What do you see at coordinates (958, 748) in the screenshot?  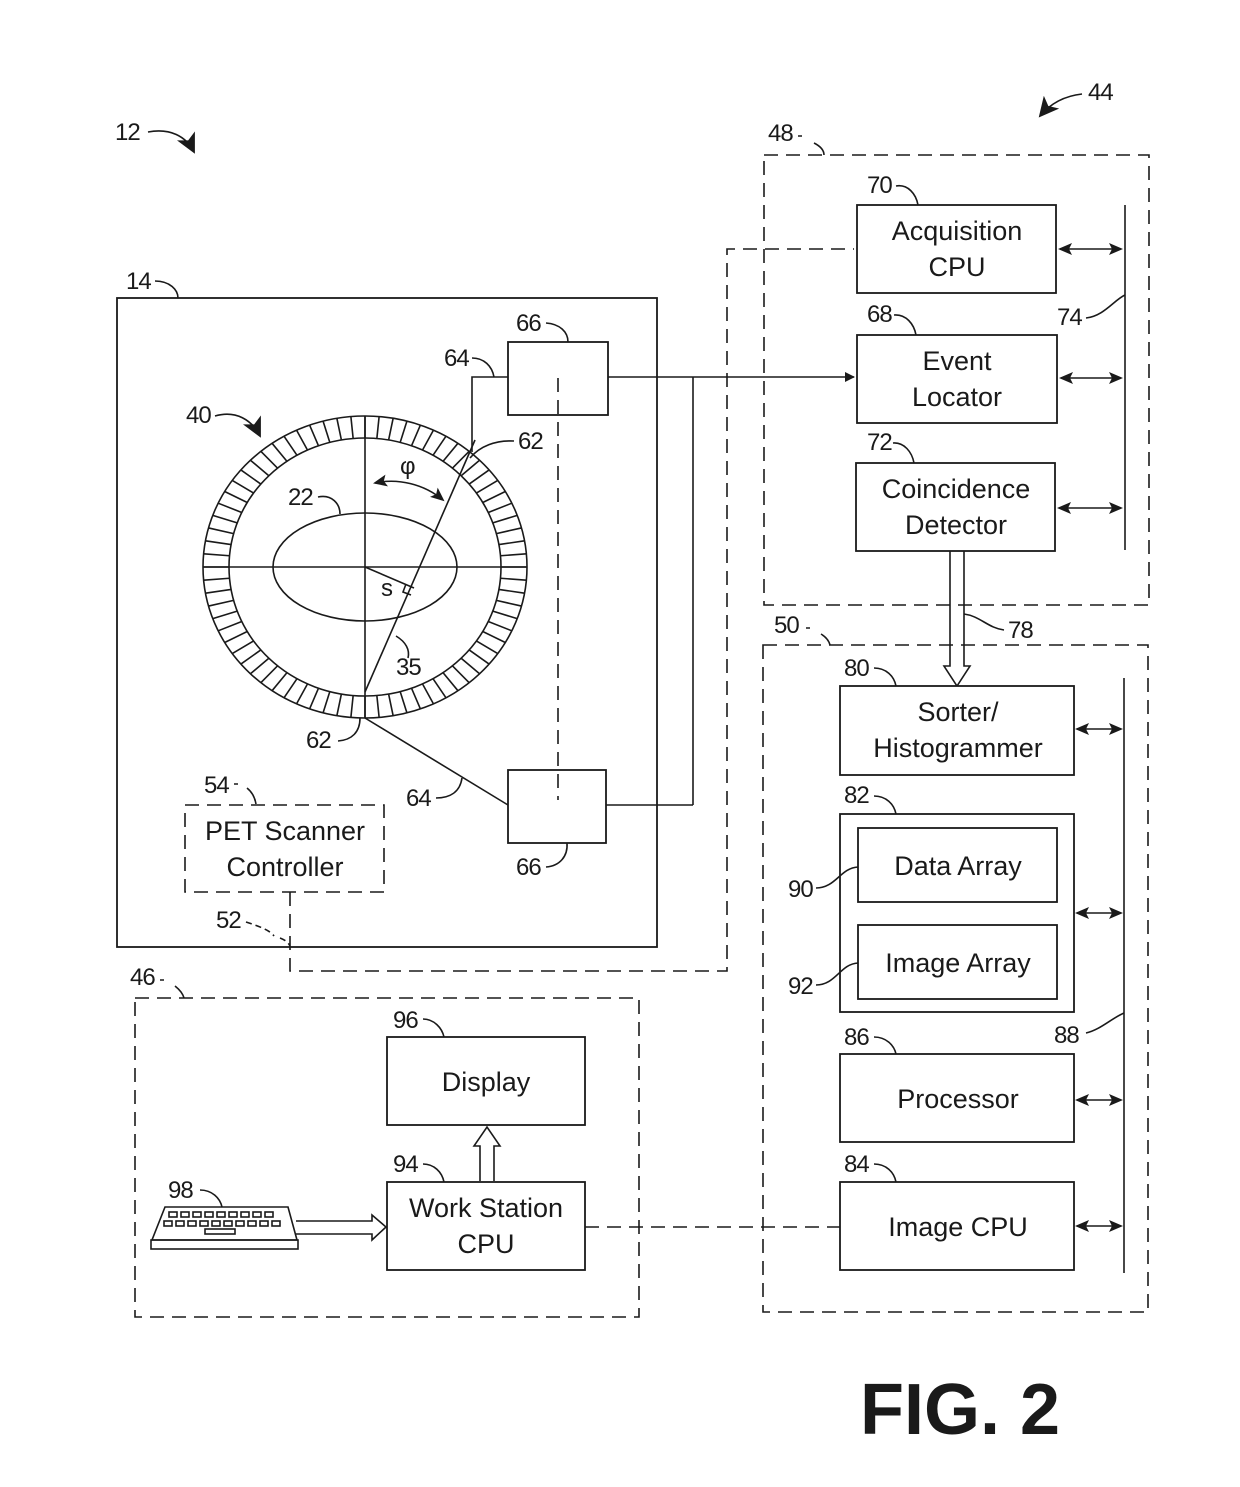 I see `sorter-label-2: Histogrammer` at bounding box center [958, 748].